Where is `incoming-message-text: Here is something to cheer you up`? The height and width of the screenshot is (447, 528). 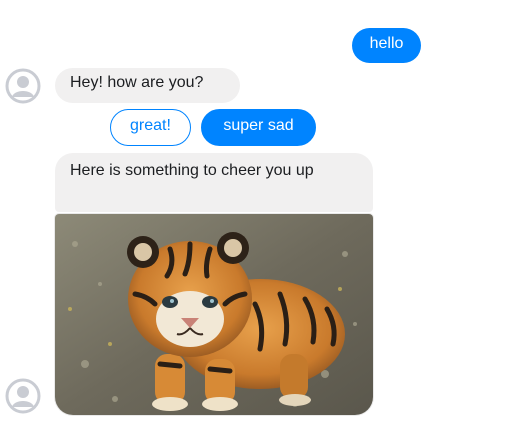
incoming-message-text: Here is something to cheer you up is located at coordinates (192, 170).